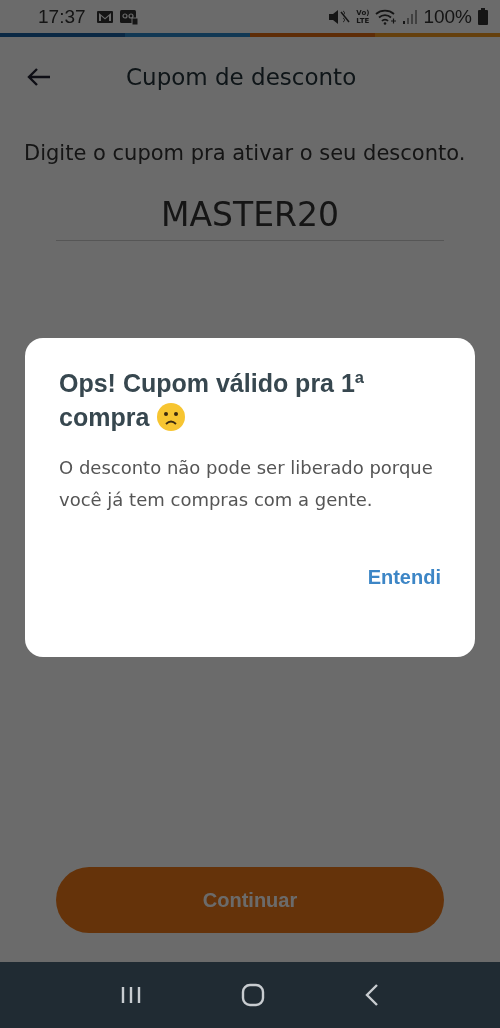  Describe the element at coordinates (372, 995) in the screenshot. I see `back-icon` at that location.